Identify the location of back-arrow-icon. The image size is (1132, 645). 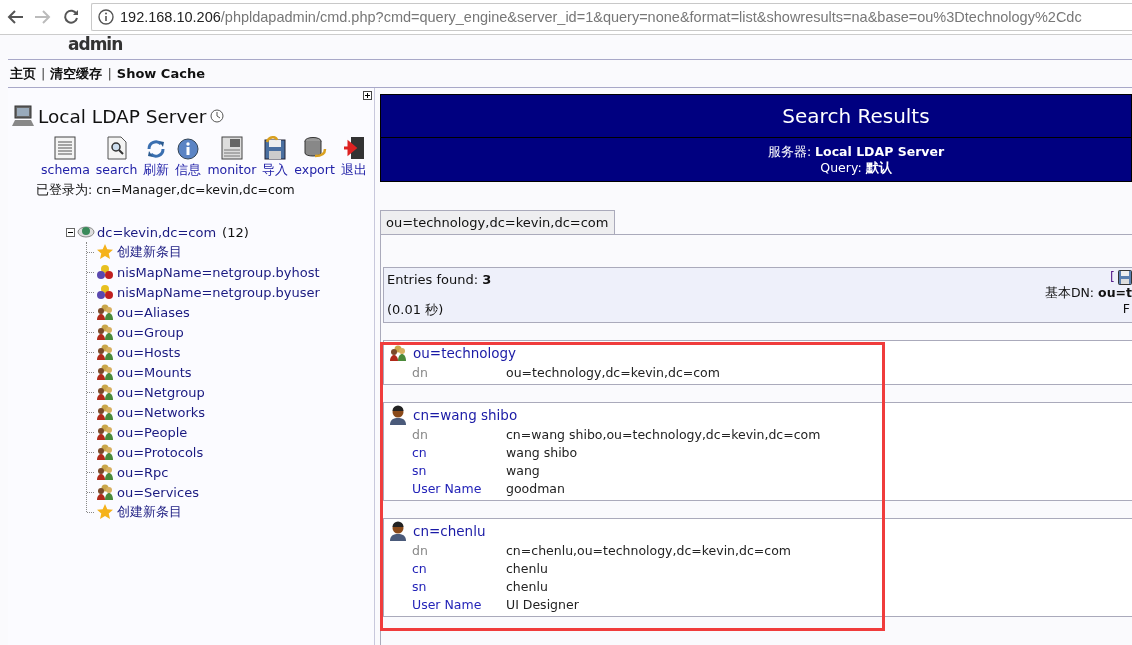
(15, 17).